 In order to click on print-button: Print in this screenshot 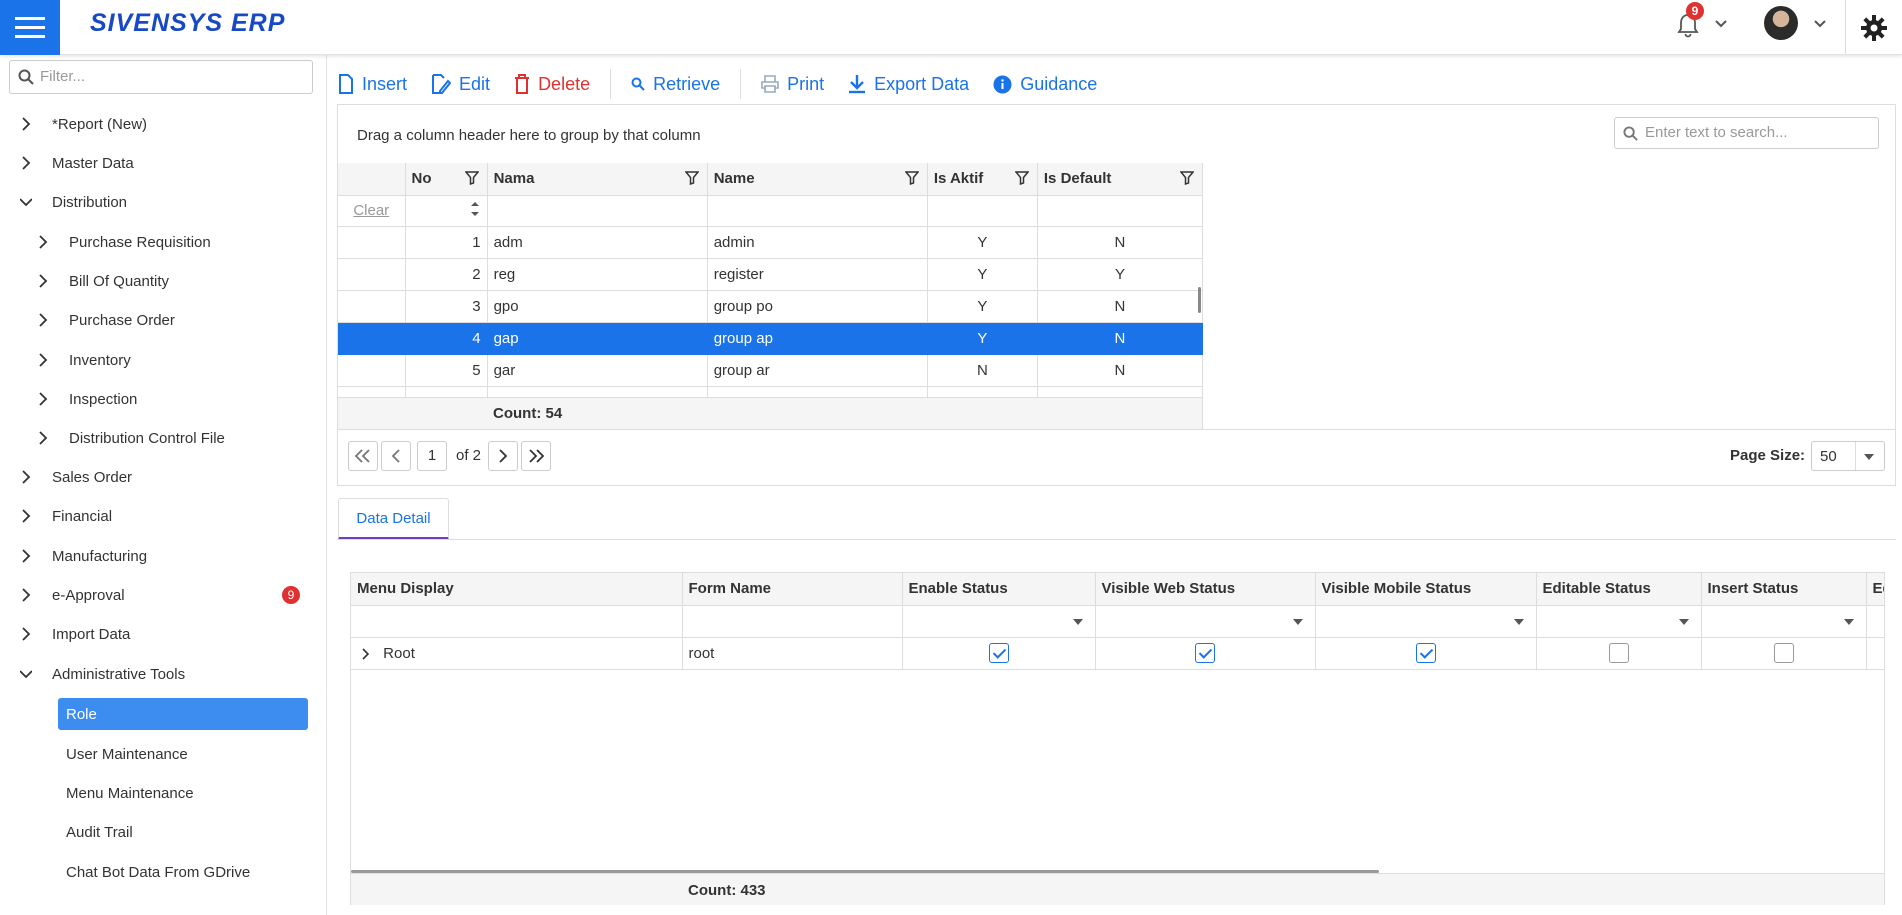, I will do `click(792, 84)`.